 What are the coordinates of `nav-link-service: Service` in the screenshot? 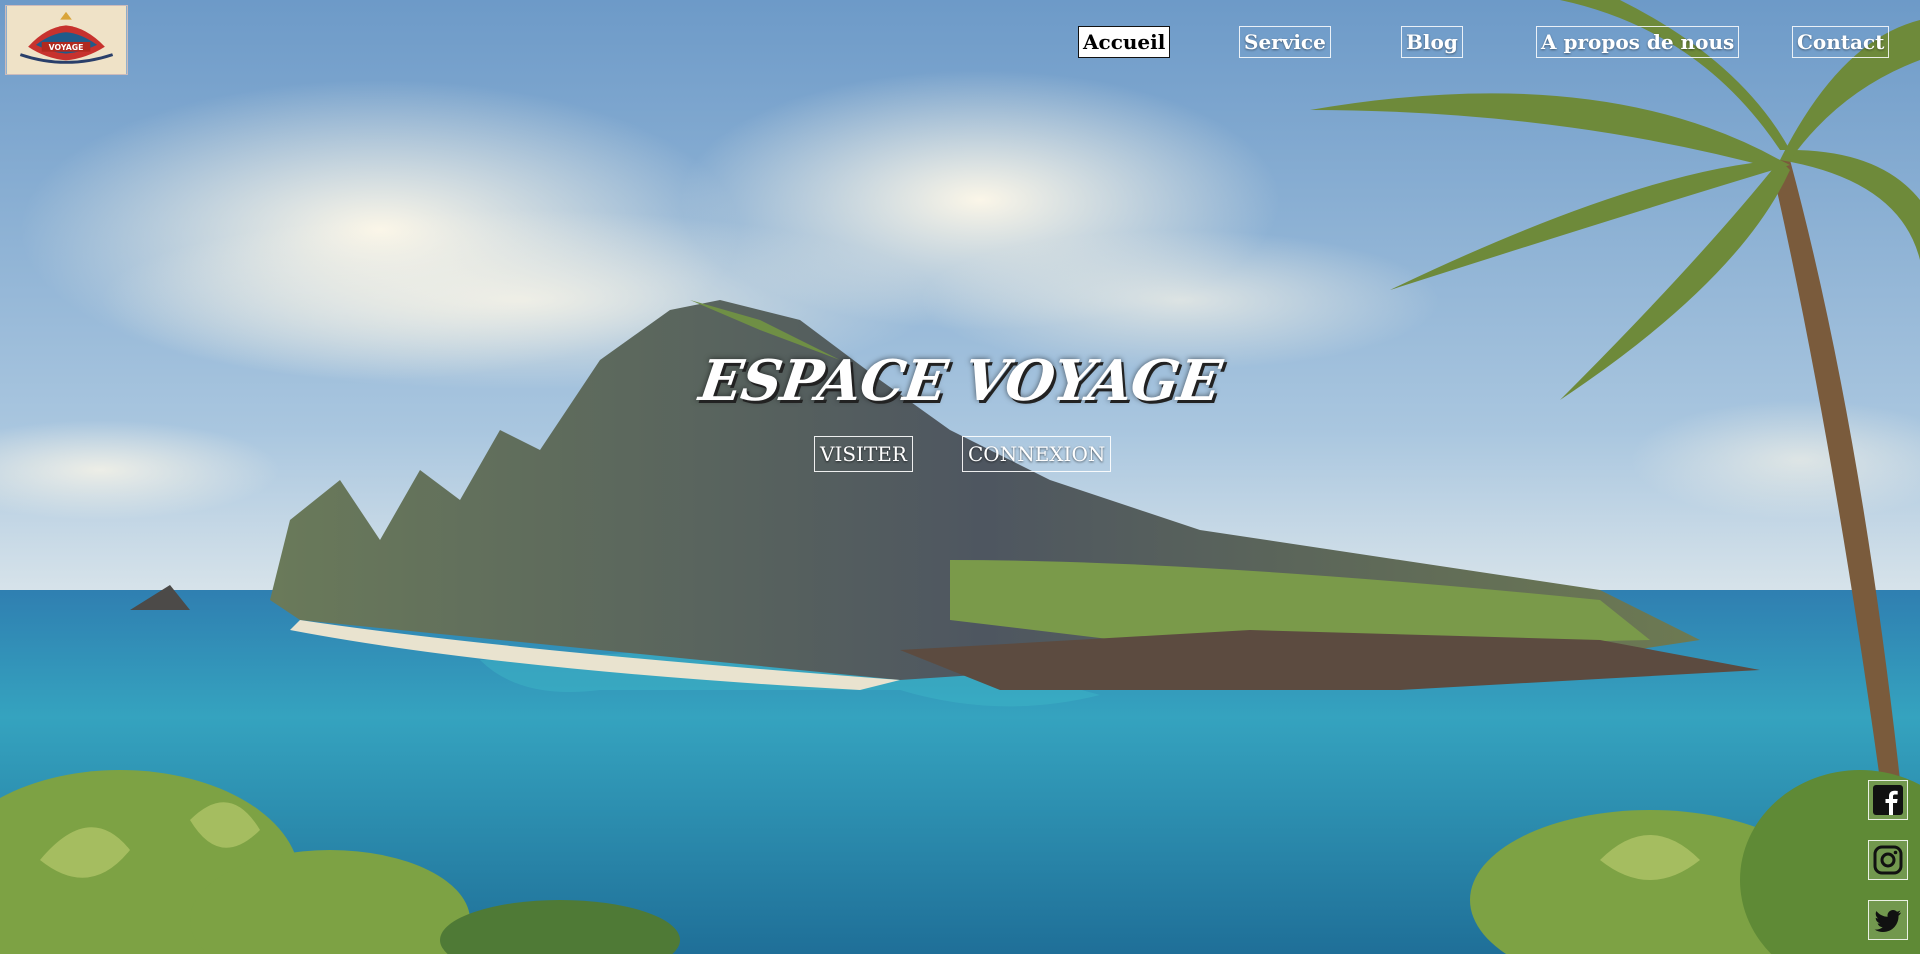 It's located at (1285, 42).